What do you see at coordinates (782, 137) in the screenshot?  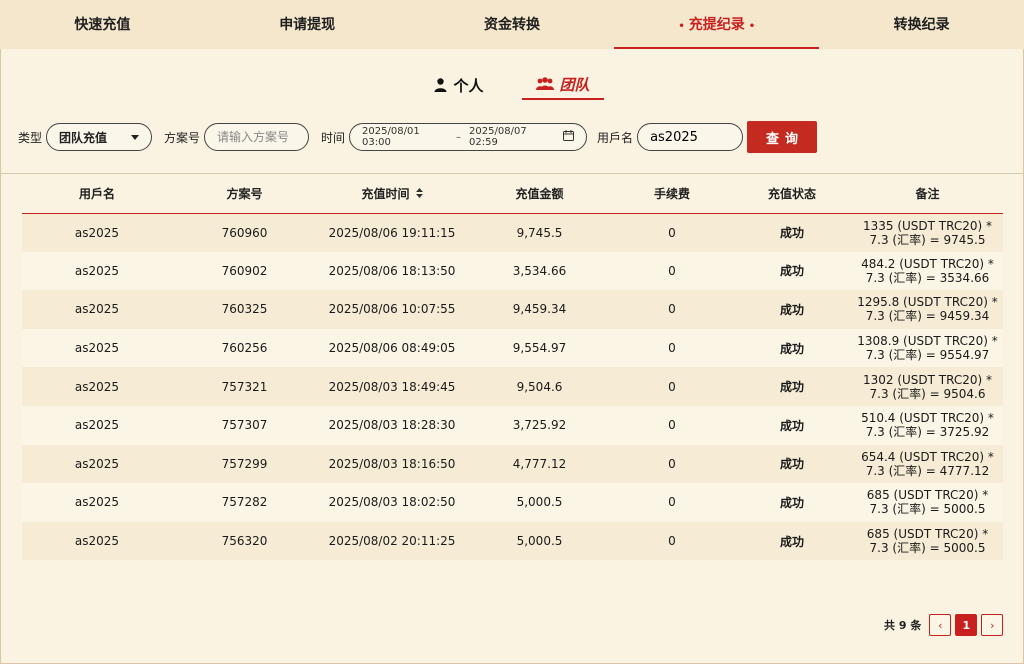 I see `query-button: 查询` at bounding box center [782, 137].